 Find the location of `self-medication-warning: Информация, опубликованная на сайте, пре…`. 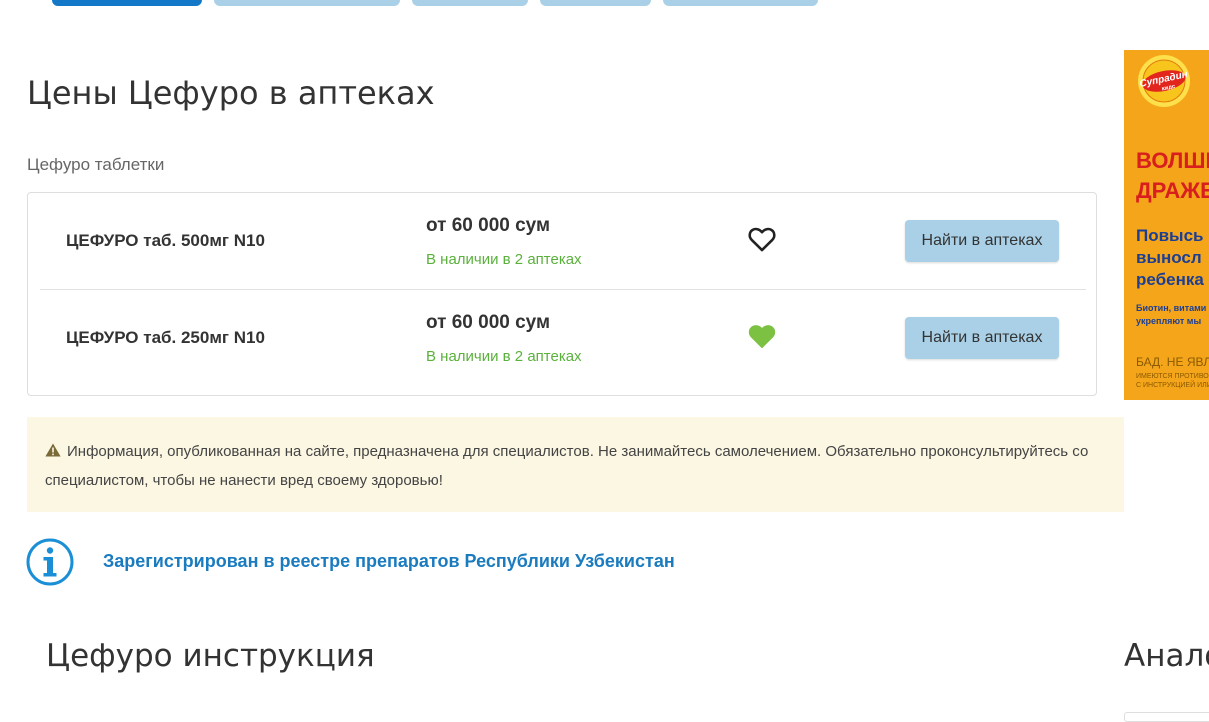

self-medication-warning: Информация, опубликованная на сайте, пре… is located at coordinates (575, 464).